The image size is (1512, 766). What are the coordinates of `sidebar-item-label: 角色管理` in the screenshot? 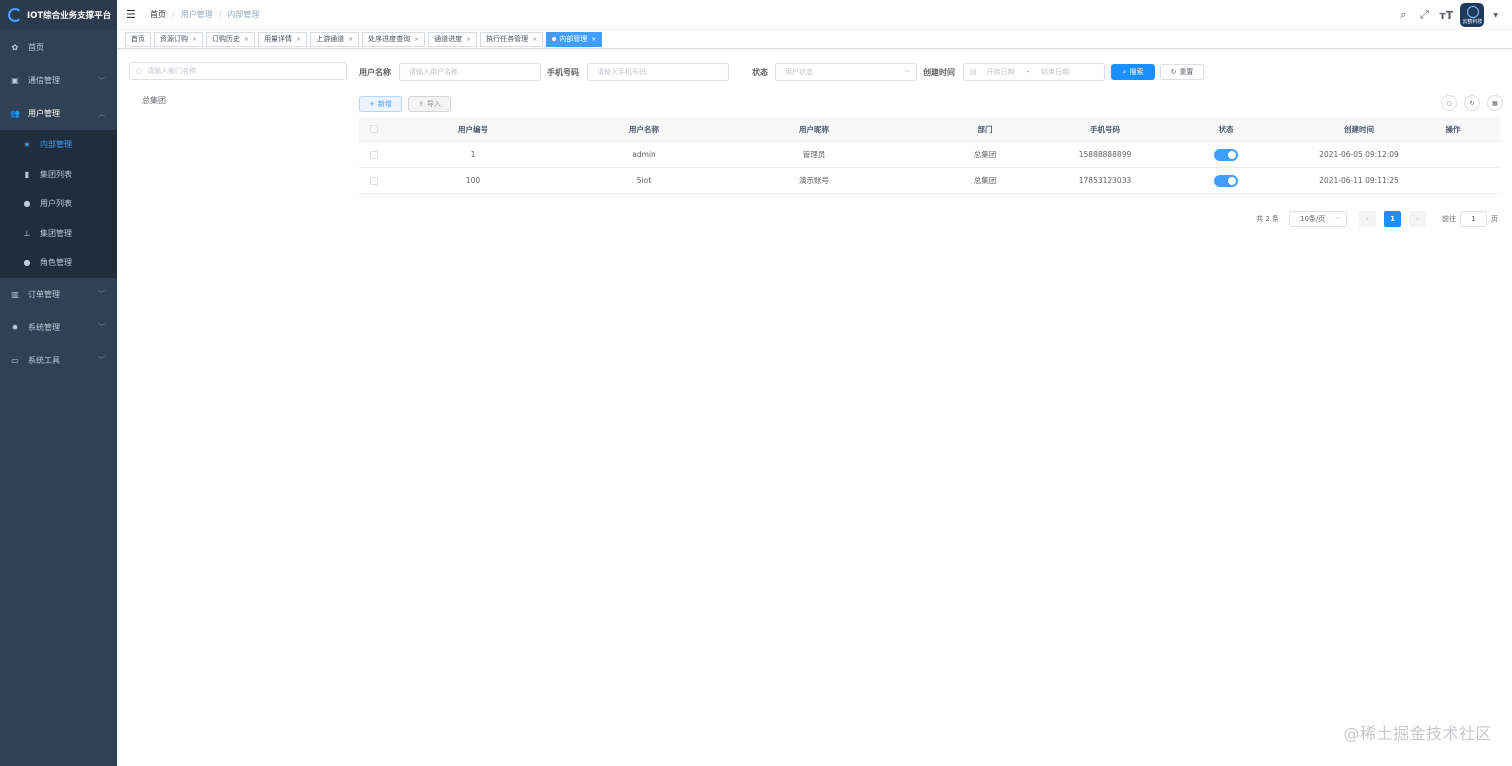 It's located at (56, 263).